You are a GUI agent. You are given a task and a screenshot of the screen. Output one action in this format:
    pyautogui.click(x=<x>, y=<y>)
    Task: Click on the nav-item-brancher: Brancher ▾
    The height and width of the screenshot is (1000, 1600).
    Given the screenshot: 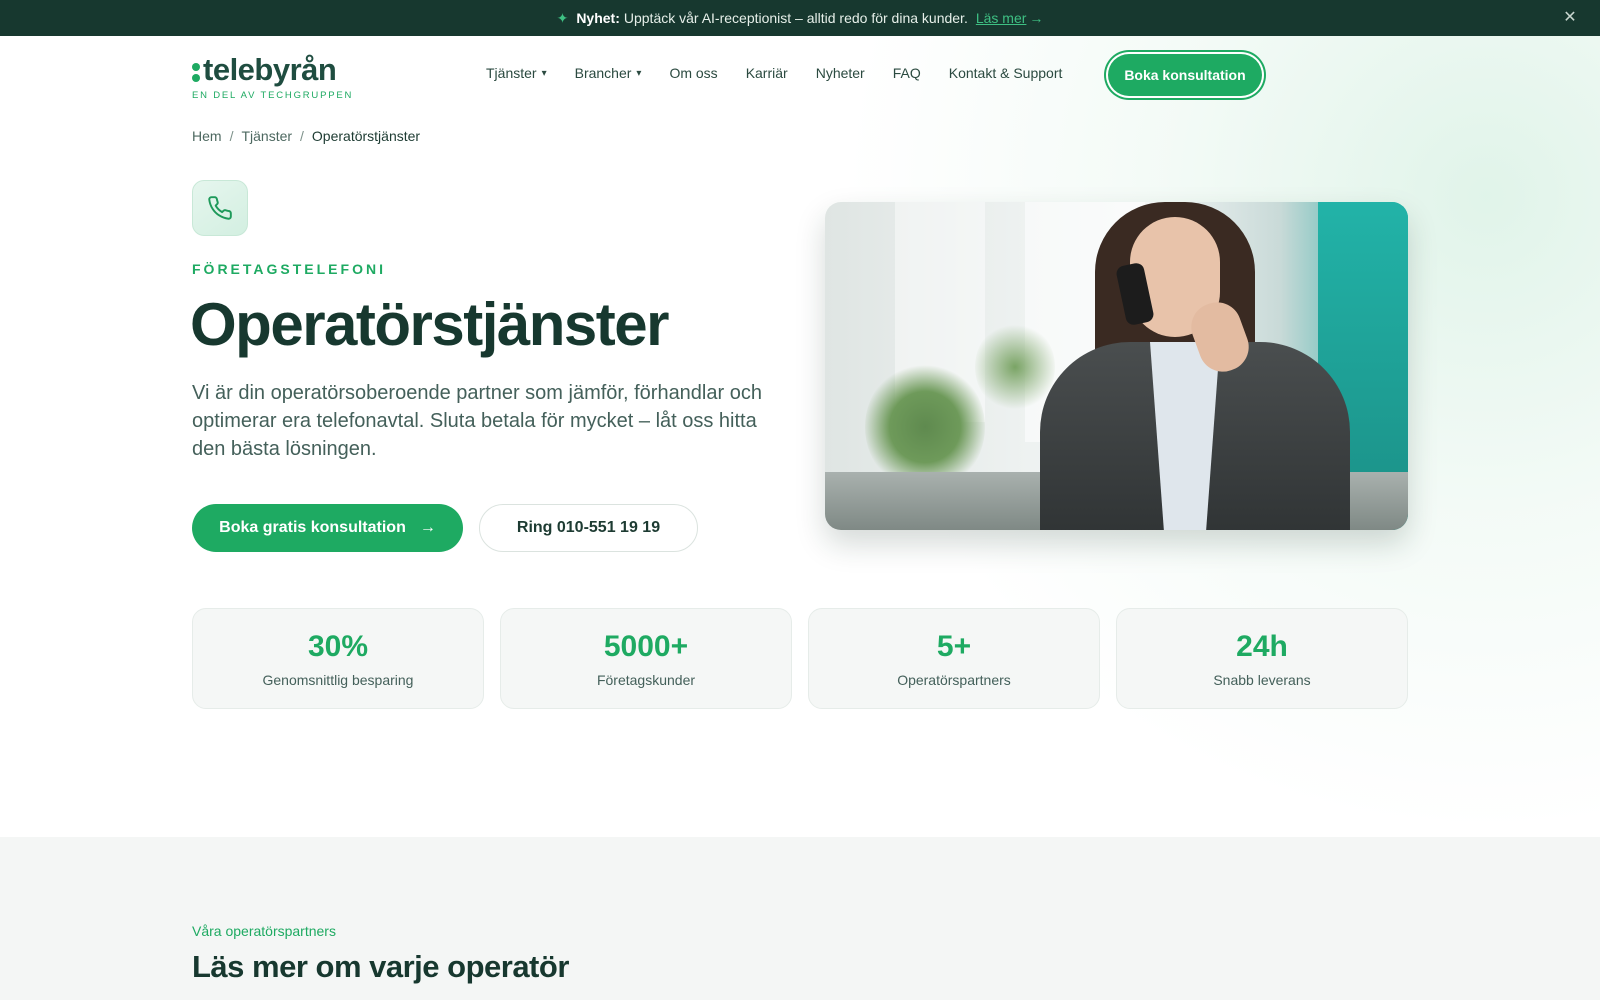 What is the action you would take?
    pyautogui.click(x=608, y=73)
    